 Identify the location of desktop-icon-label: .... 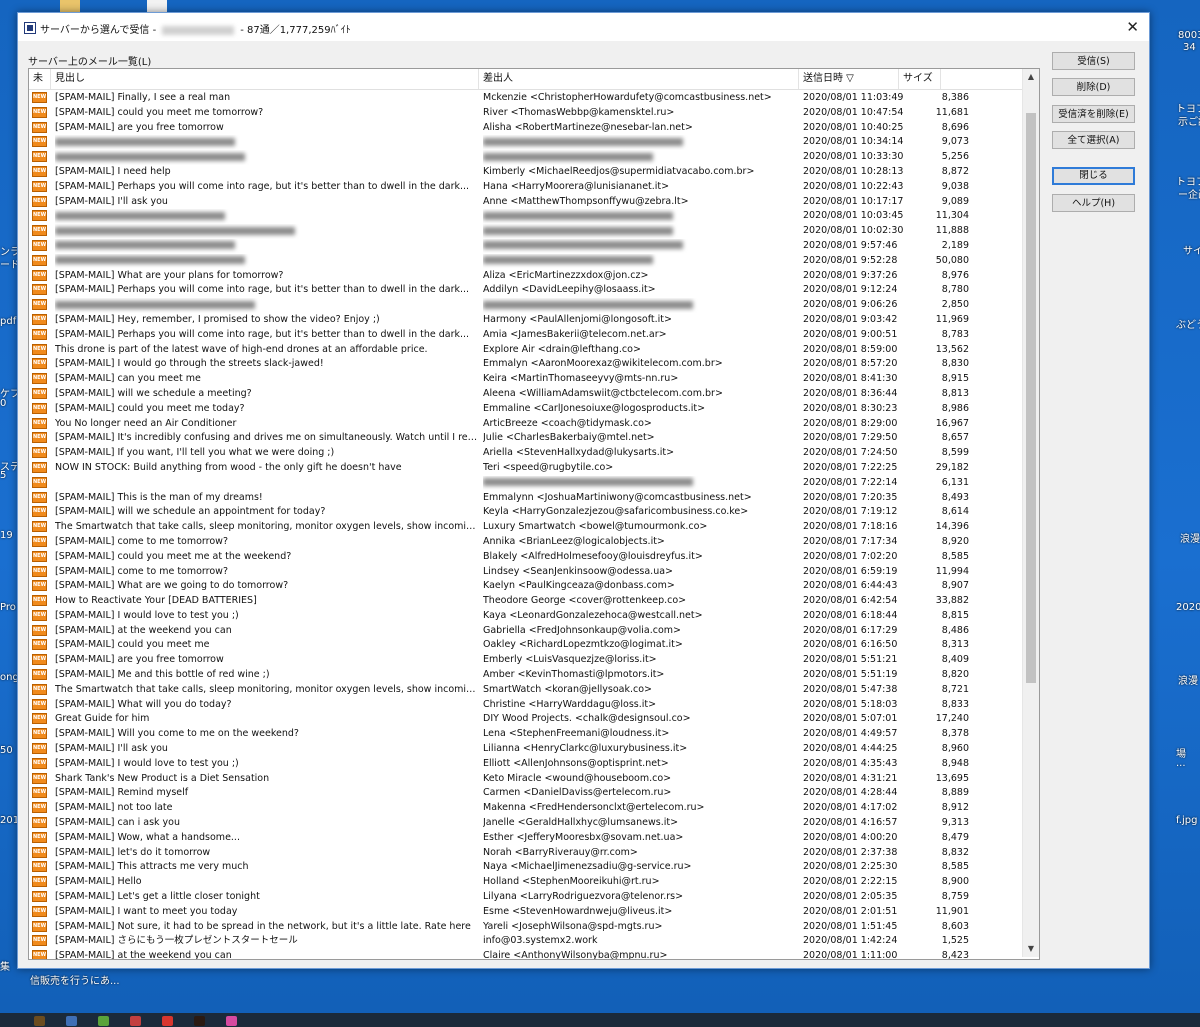
(1181, 763).